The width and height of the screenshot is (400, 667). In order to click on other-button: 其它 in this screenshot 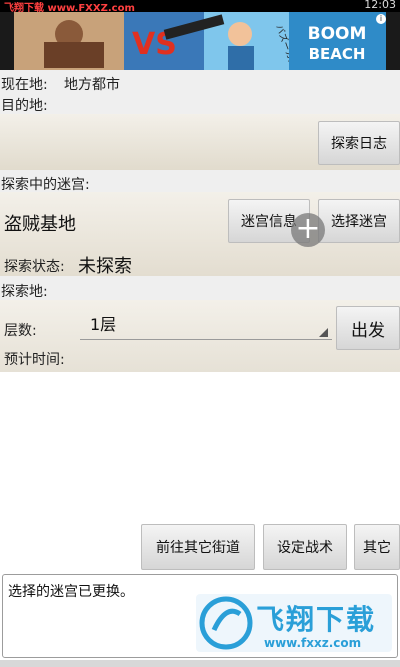, I will do `click(377, 547)`.